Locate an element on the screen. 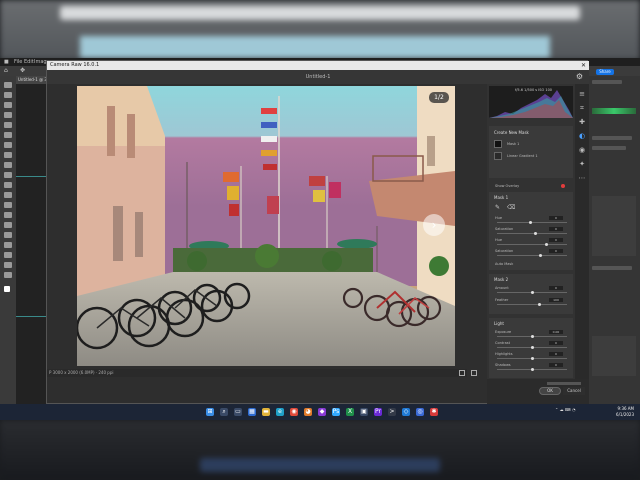 The height and width of the screenshot is (480, 640). heal-icon: ✚ is located at coordinates (582, 122).